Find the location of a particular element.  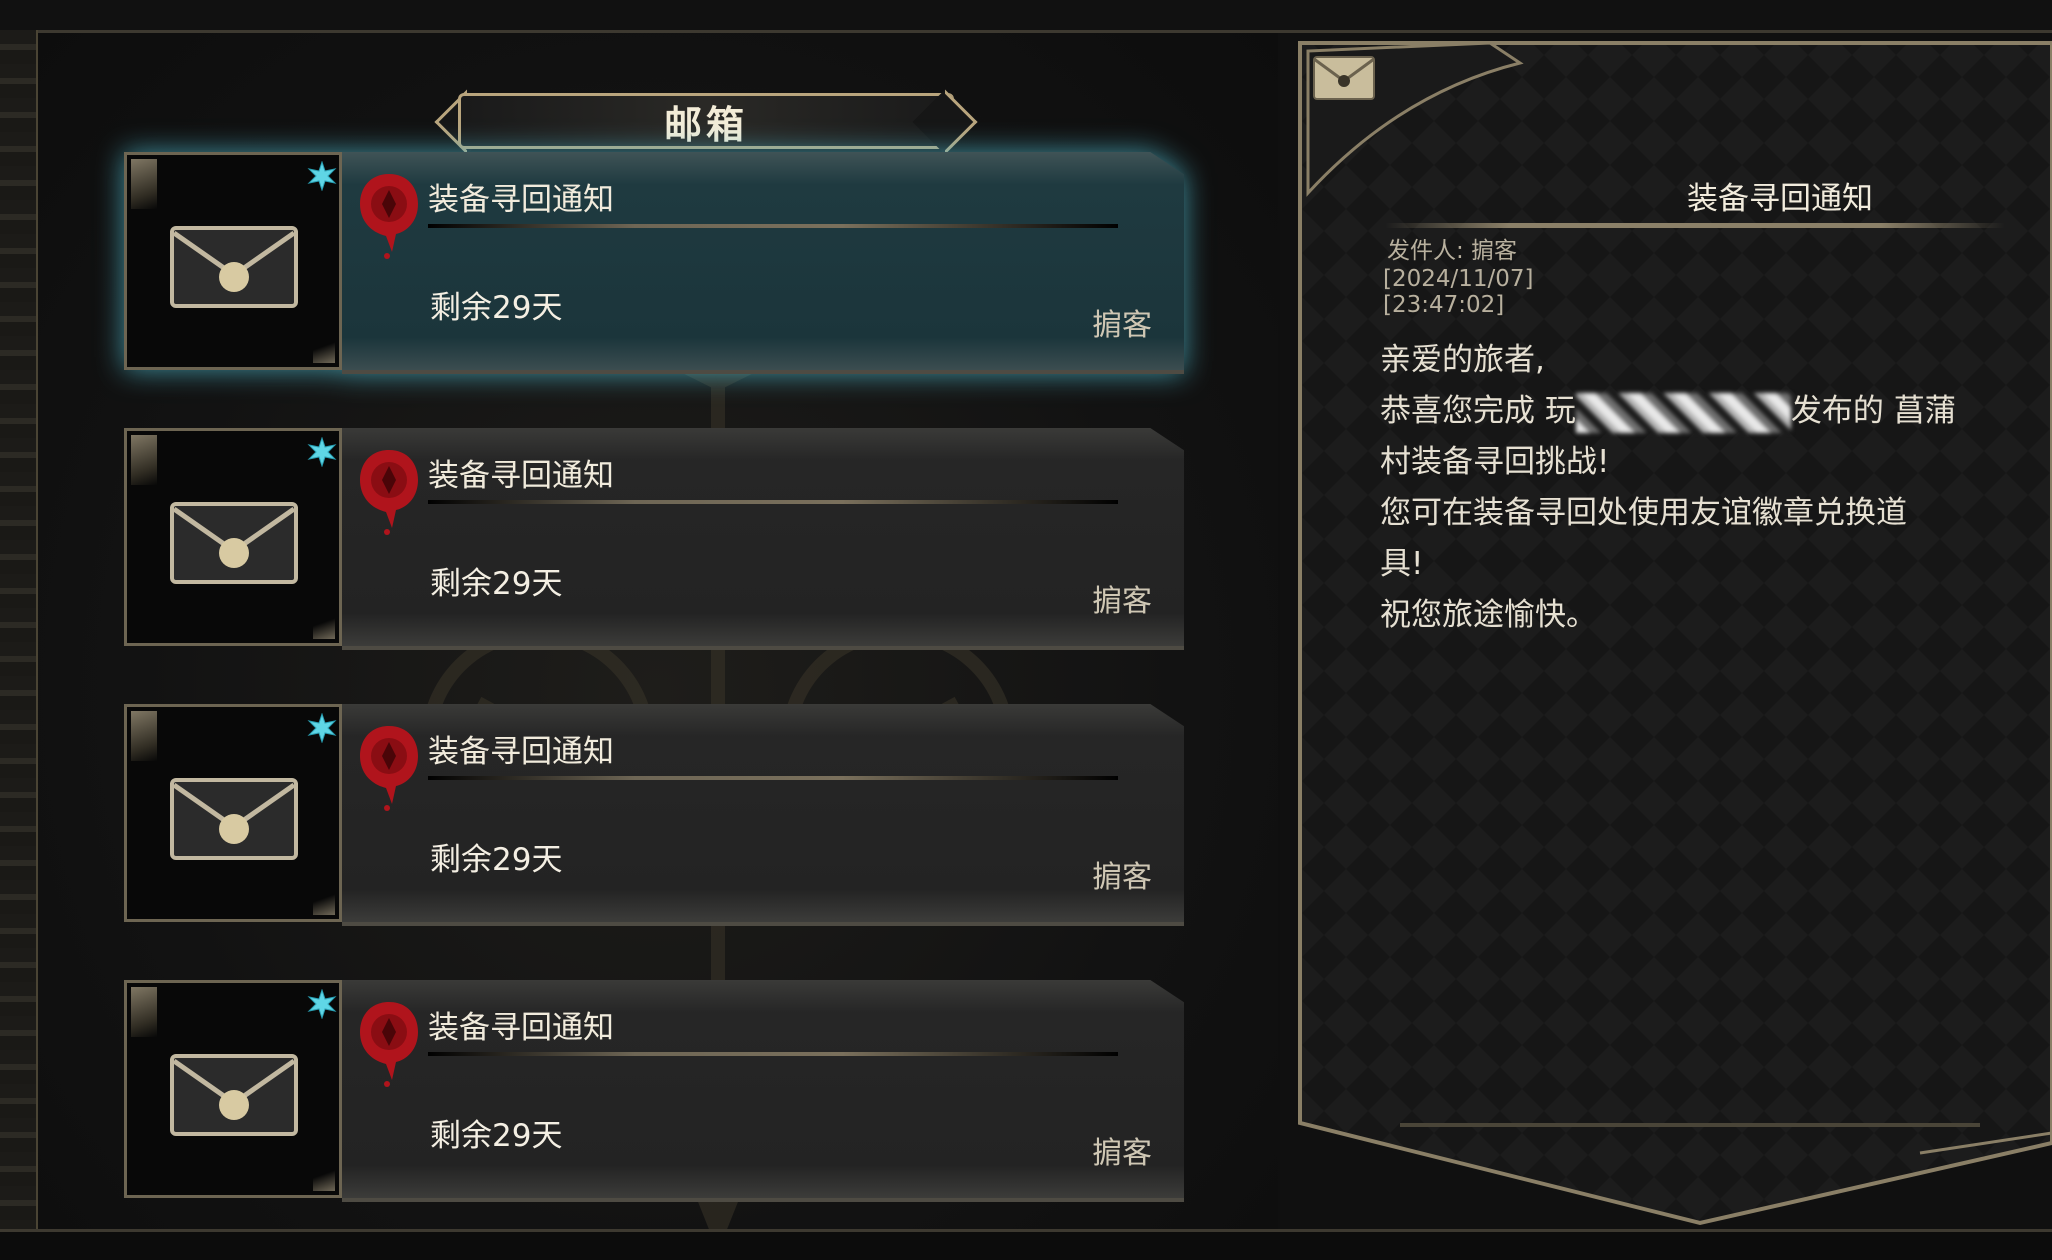

detail-bottom-divider is located at coordinates (1690, 1125).